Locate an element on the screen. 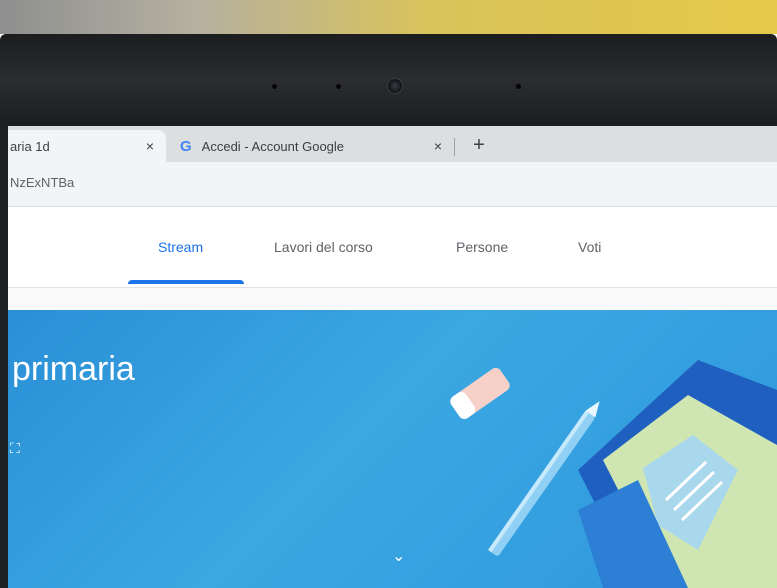  tab-voti: Voti is located at coordinates (589, 247).